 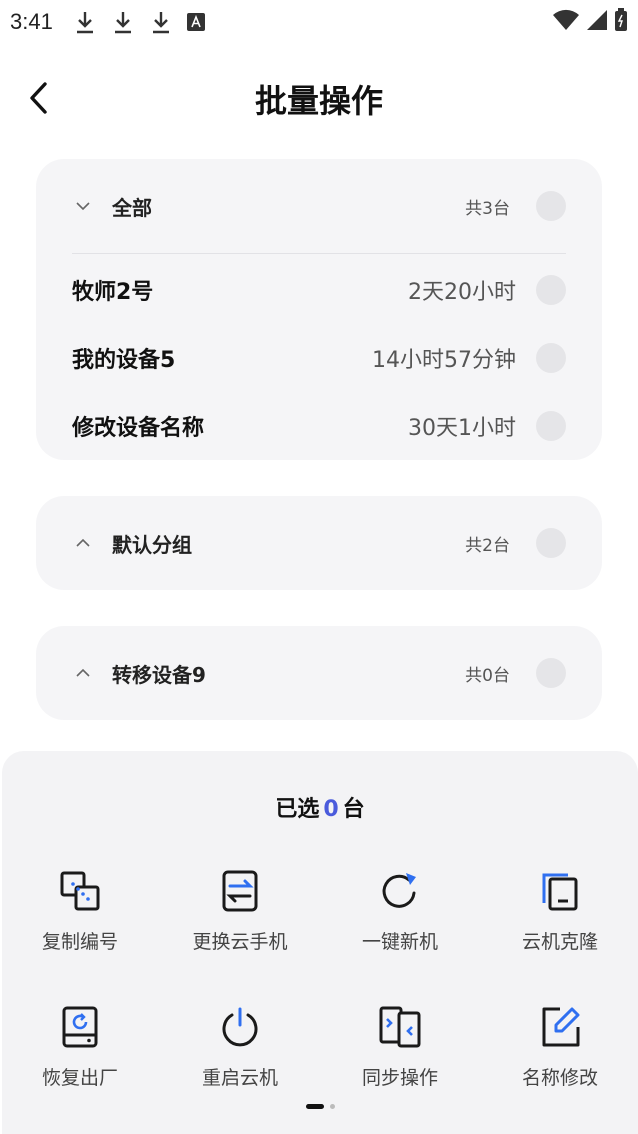 What do you see at coordinates (297, 809) in the screenshot?
I see `selected-prefix: 已选` at bounding box center [297, 809].